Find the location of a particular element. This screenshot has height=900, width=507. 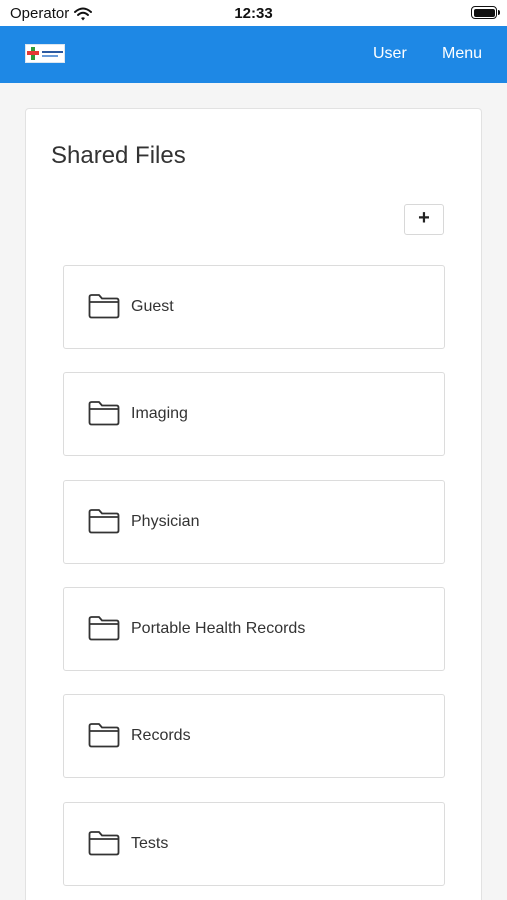

page-title: Shared Files is located at coordinates (118, 155).